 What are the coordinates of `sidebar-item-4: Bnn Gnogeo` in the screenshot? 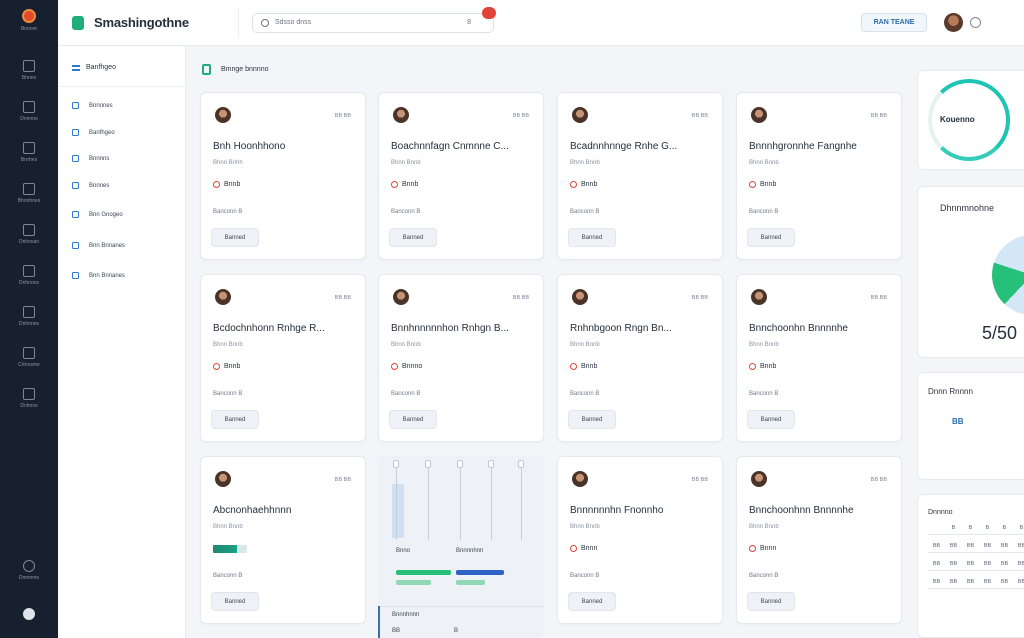 It's located at (97, 214).